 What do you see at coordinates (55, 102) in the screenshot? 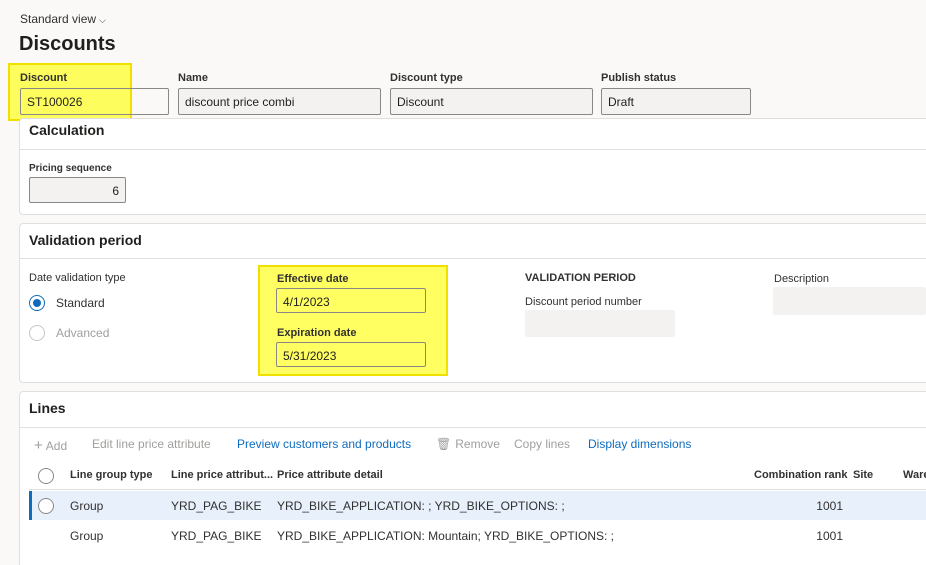
I see `discount-value: ST100026` at bounding box center [55, 102].